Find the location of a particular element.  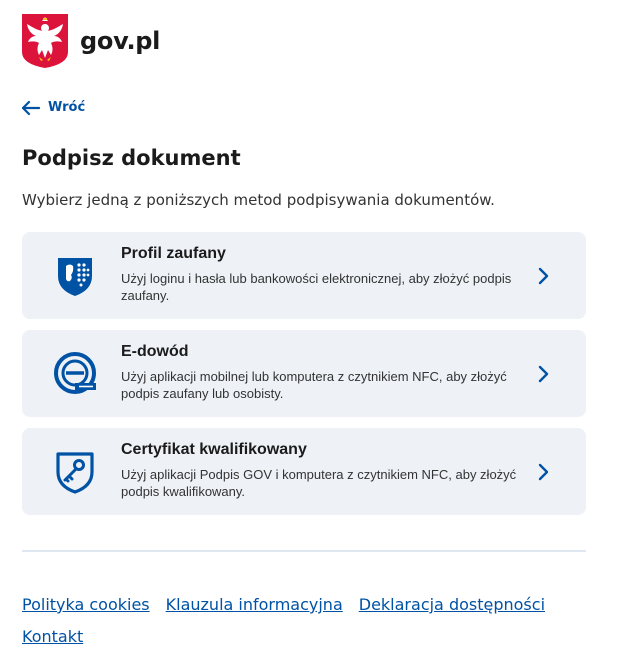

e-id-icon is located at coordinates (75, 373).